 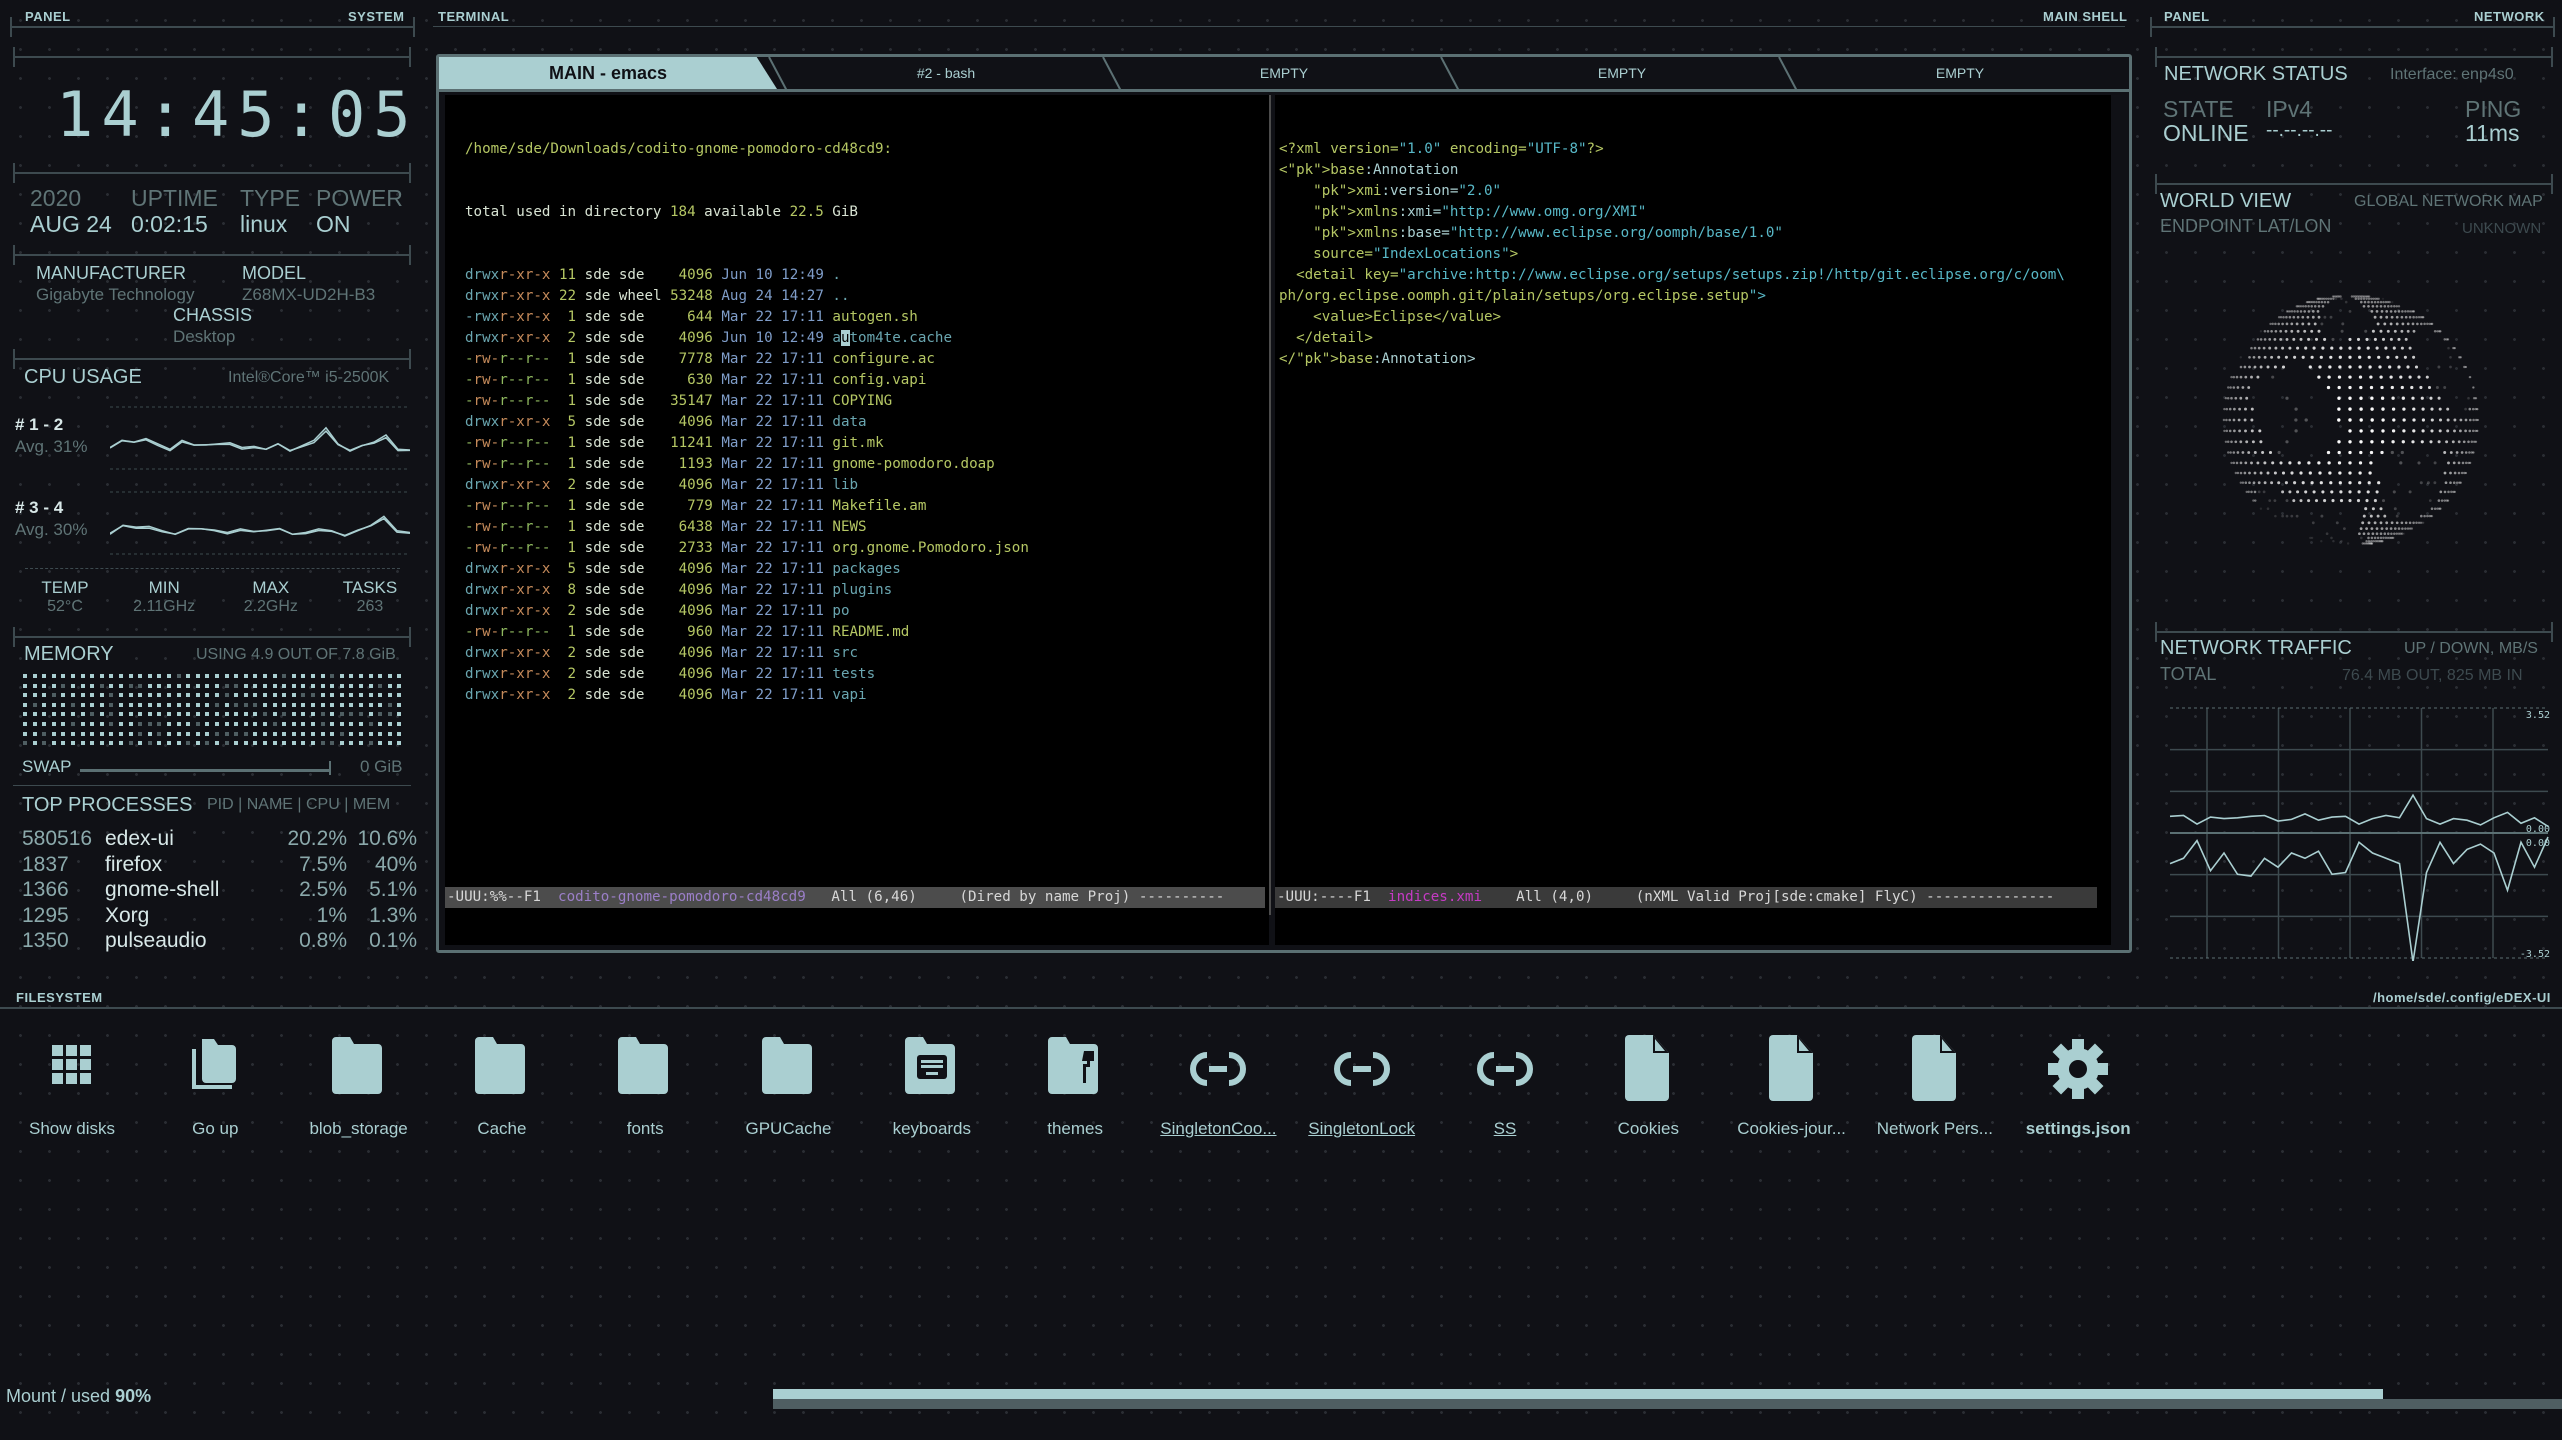 What do you see at coordinates (879, 506) in the screenshot?
I see `entry-name: Makefile.am` at bounding box center [879, 506].